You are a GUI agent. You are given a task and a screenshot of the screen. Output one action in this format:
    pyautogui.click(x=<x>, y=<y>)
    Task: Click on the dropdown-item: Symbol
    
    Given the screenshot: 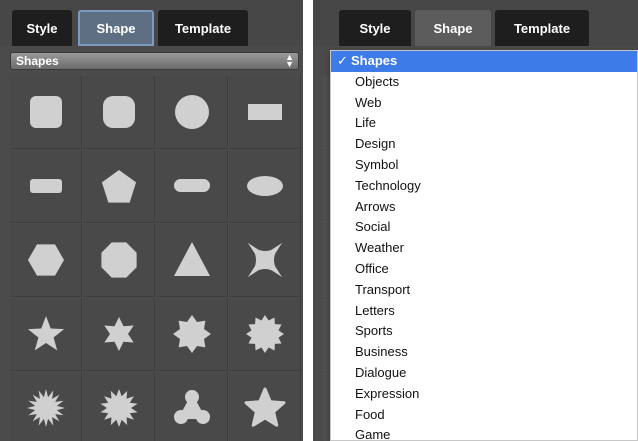 What is the action you would take?
    pyautogui.click(x=484, y=165)
    